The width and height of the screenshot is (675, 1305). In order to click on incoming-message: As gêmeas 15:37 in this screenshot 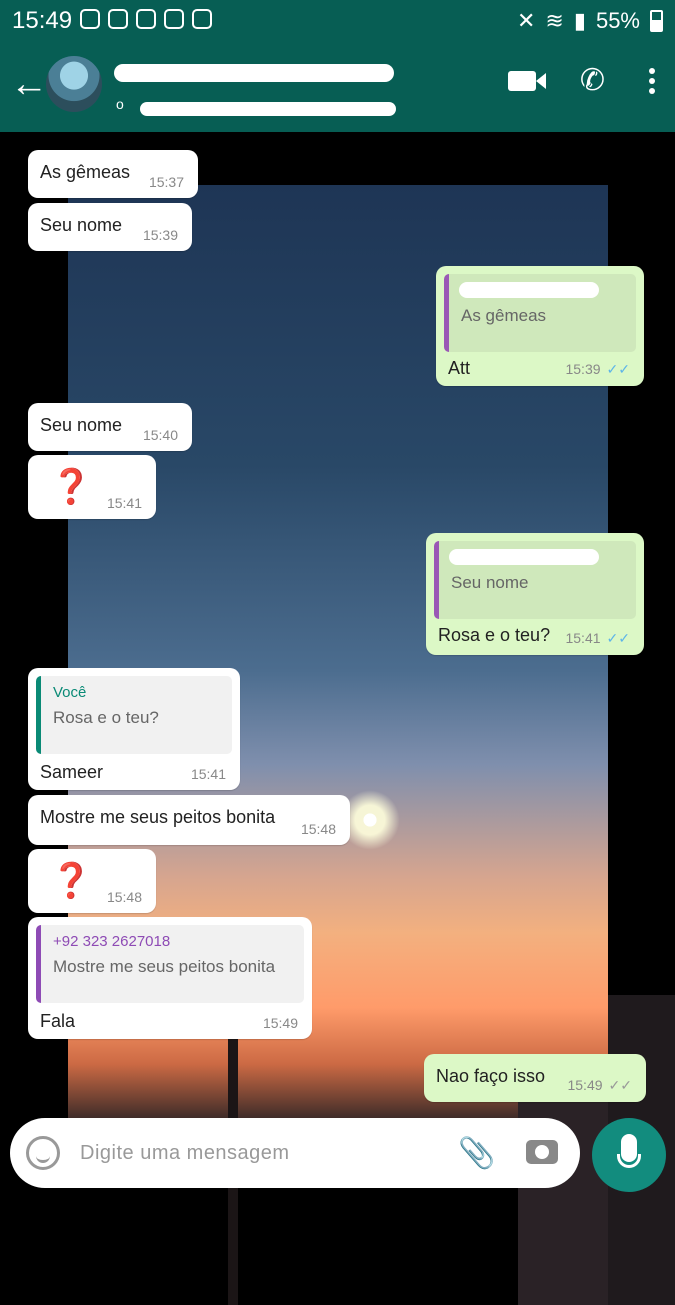, I will do `click(113, 174)`.